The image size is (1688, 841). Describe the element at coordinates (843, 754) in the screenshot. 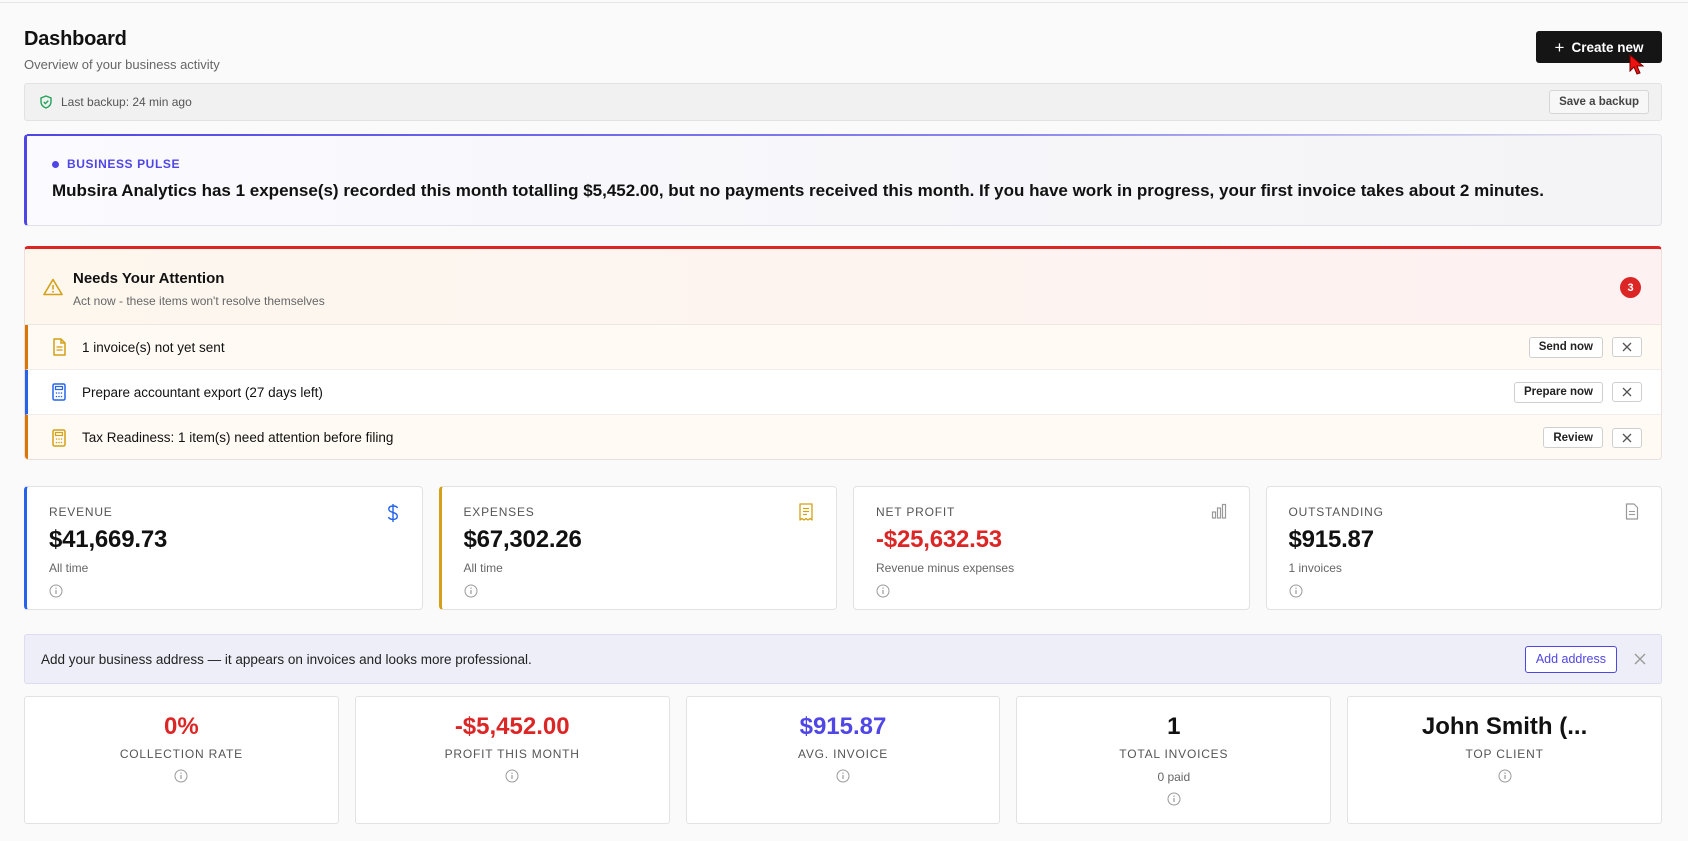

I see `metric-label: AVG. INVOICE` at that location.